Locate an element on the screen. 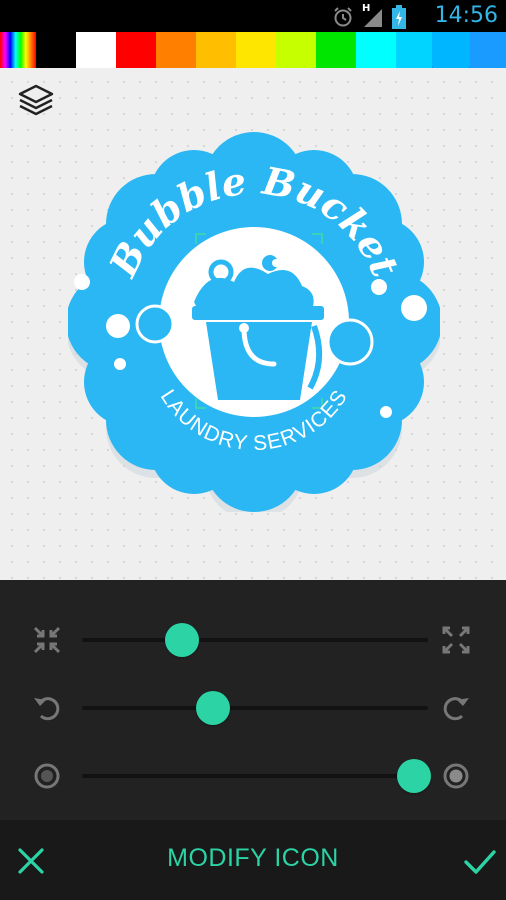 The width and height of the screenshot is (506, 900). rotation-slider is located at coordinates (255, 708).